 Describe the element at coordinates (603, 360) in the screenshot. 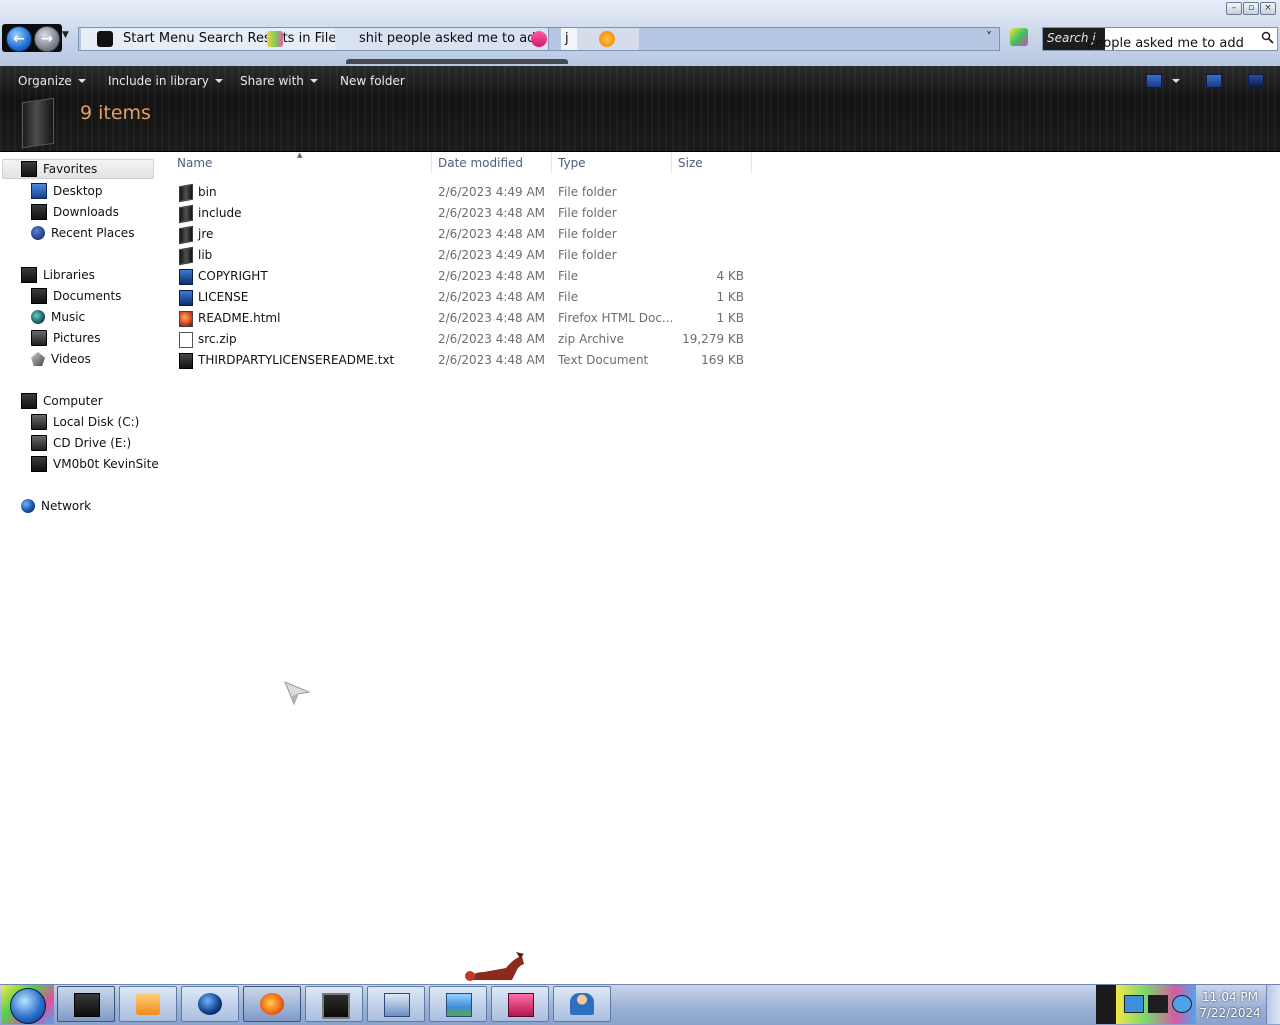

I see `file-type: Text Document` at that location.